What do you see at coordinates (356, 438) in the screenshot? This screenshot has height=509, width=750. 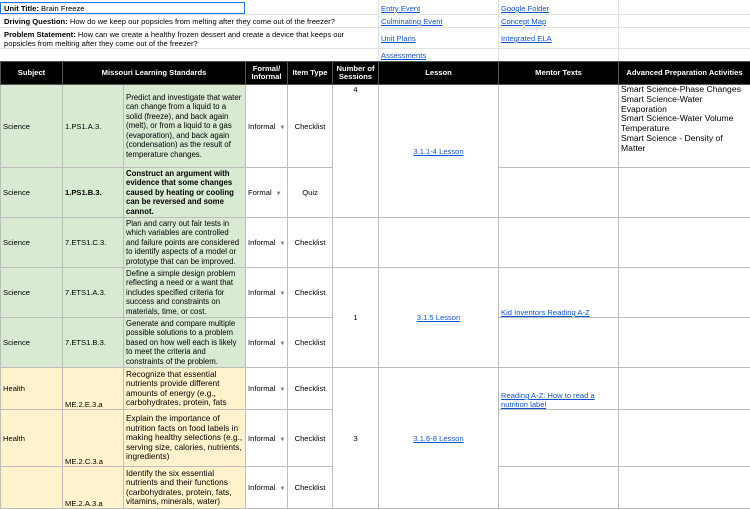 I see `sessions-cell: 3` at bounding box center [356, 438].